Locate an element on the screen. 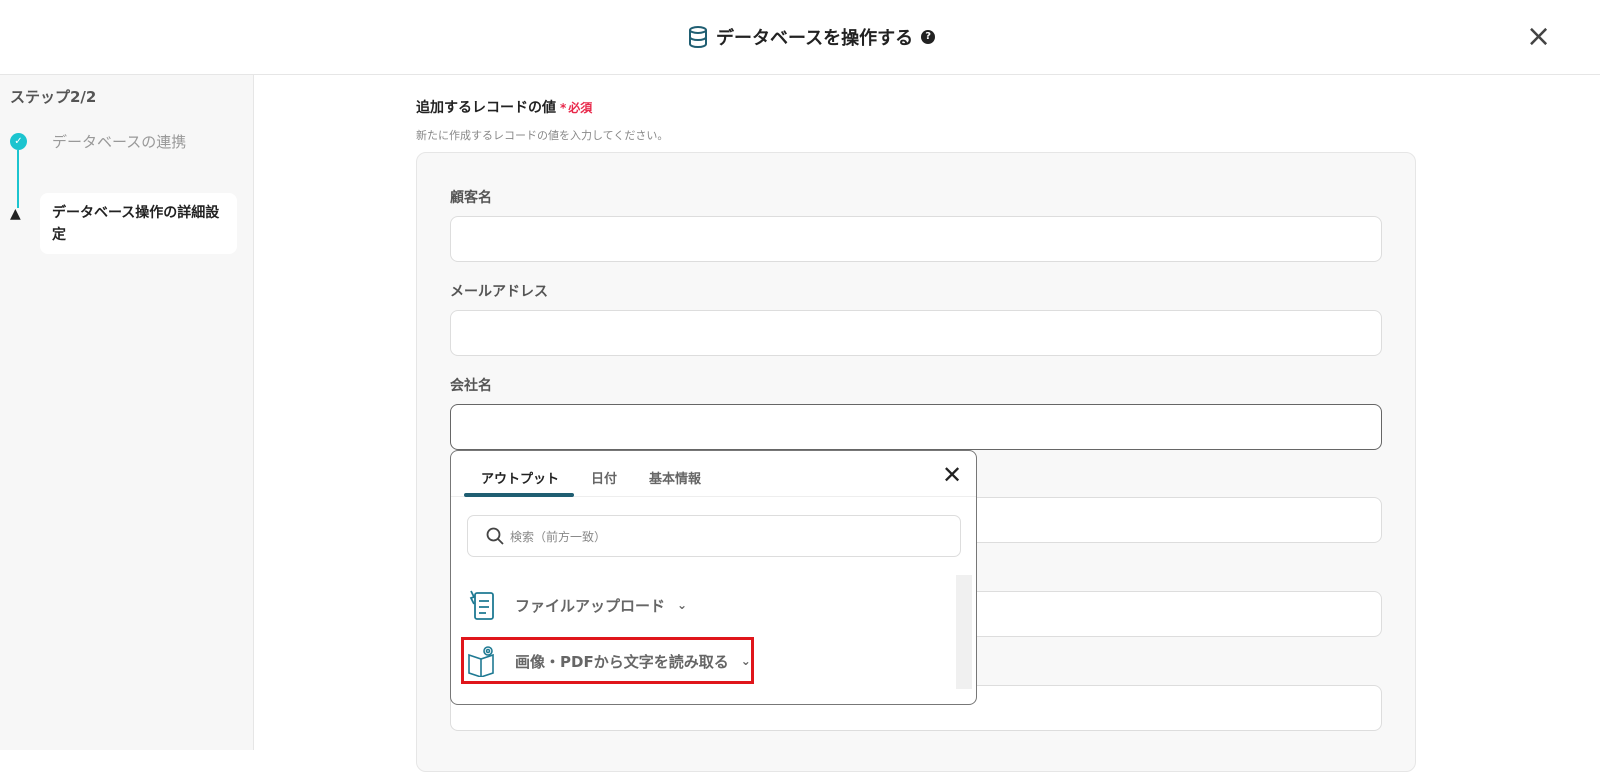 The image size is (1600, 772). field-label: メールアドレス is located at coordinates (499, 292).